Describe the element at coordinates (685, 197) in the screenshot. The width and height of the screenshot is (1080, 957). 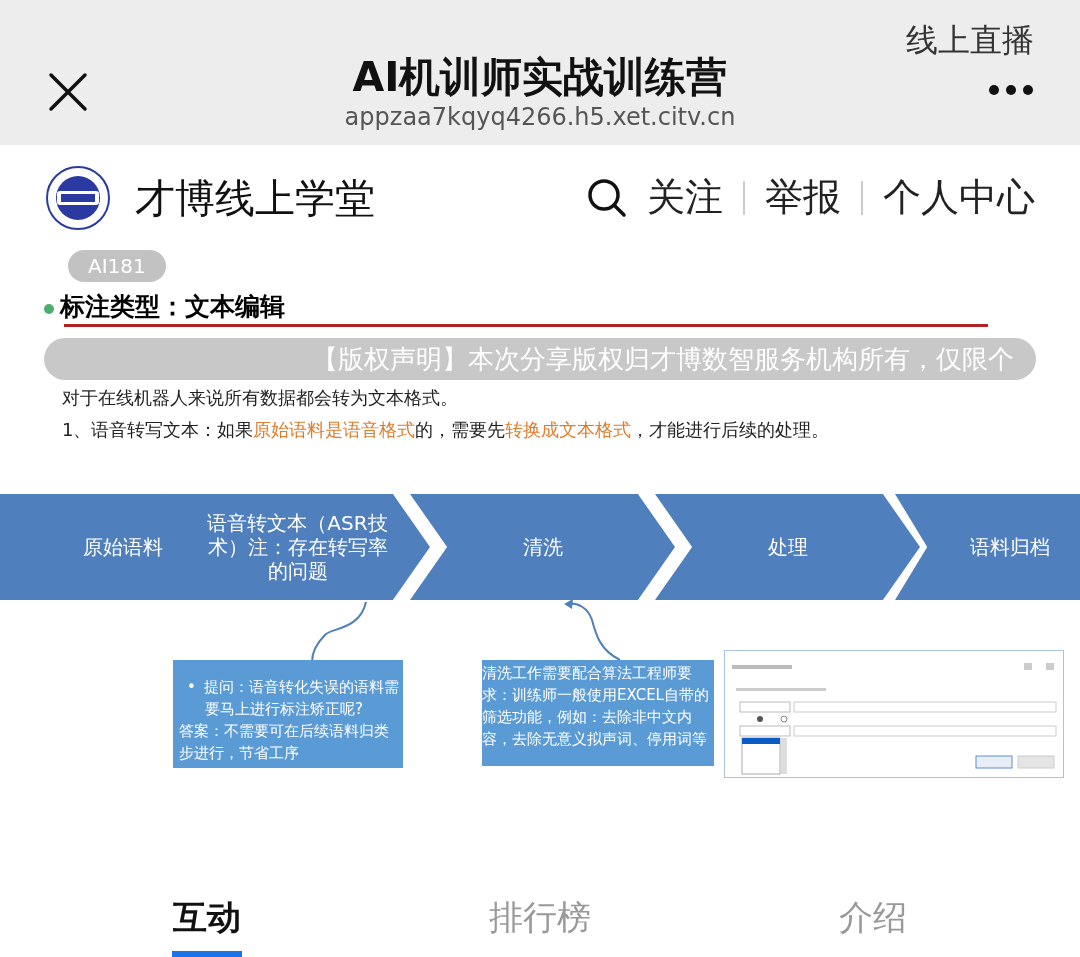
I see `nav-link: 关注` at that location.